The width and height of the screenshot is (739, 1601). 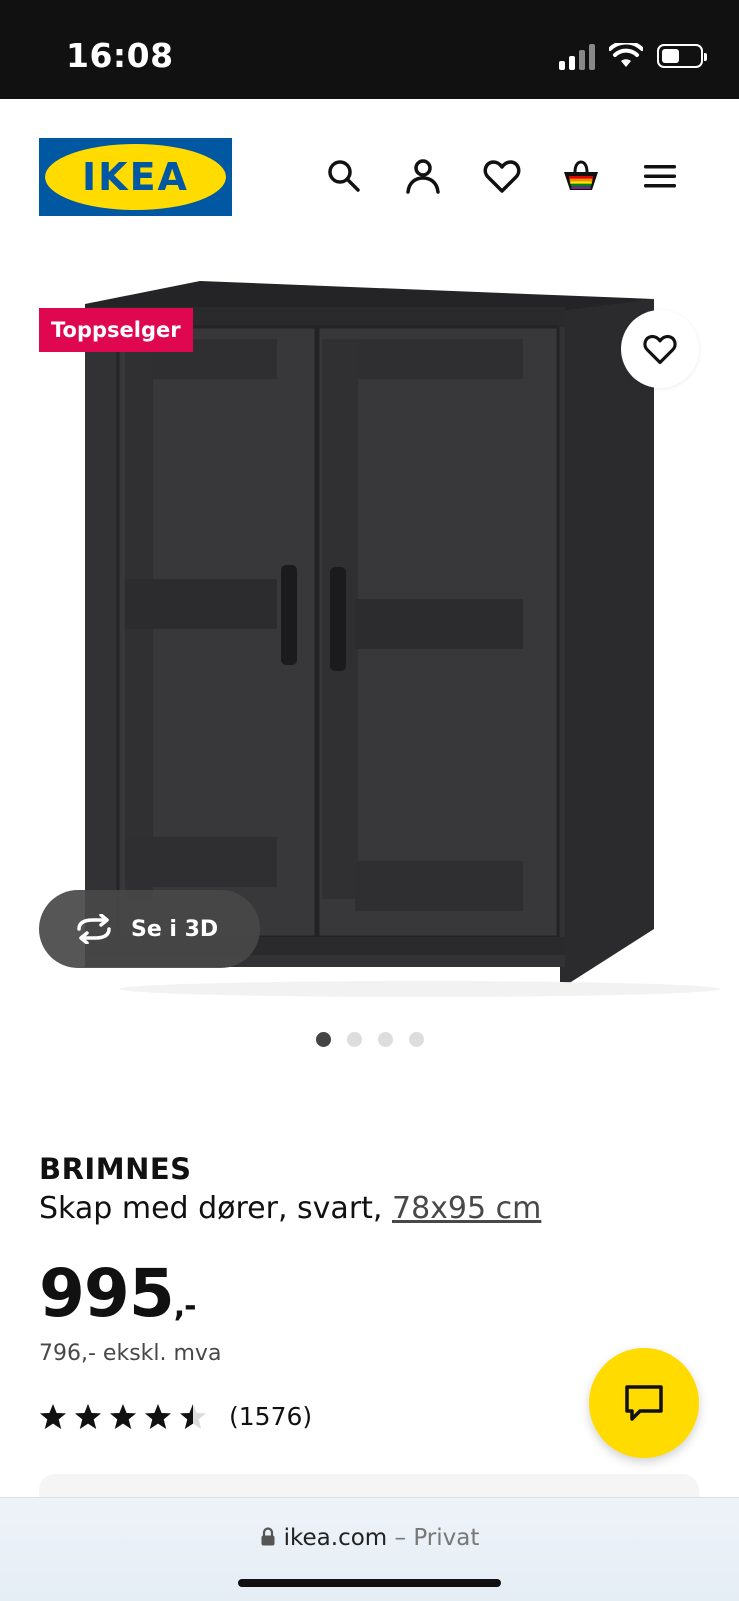 I want to click on status-icons, so click(x=633, y=56).